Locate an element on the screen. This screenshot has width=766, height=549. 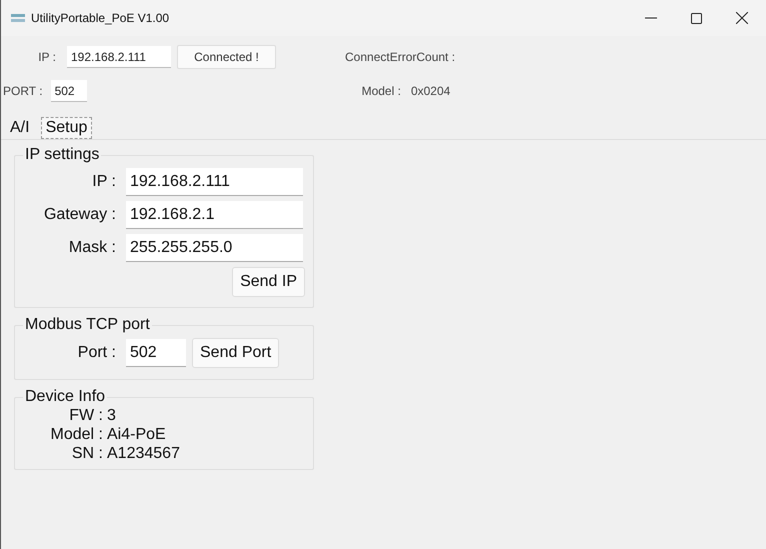
tab: A/I is located at coordinates (20, 128).